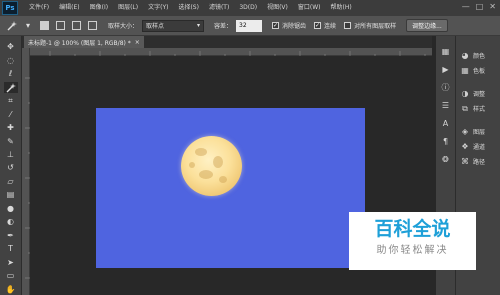  I want to click on history-brush-icon: ↺, so click(11, 168).